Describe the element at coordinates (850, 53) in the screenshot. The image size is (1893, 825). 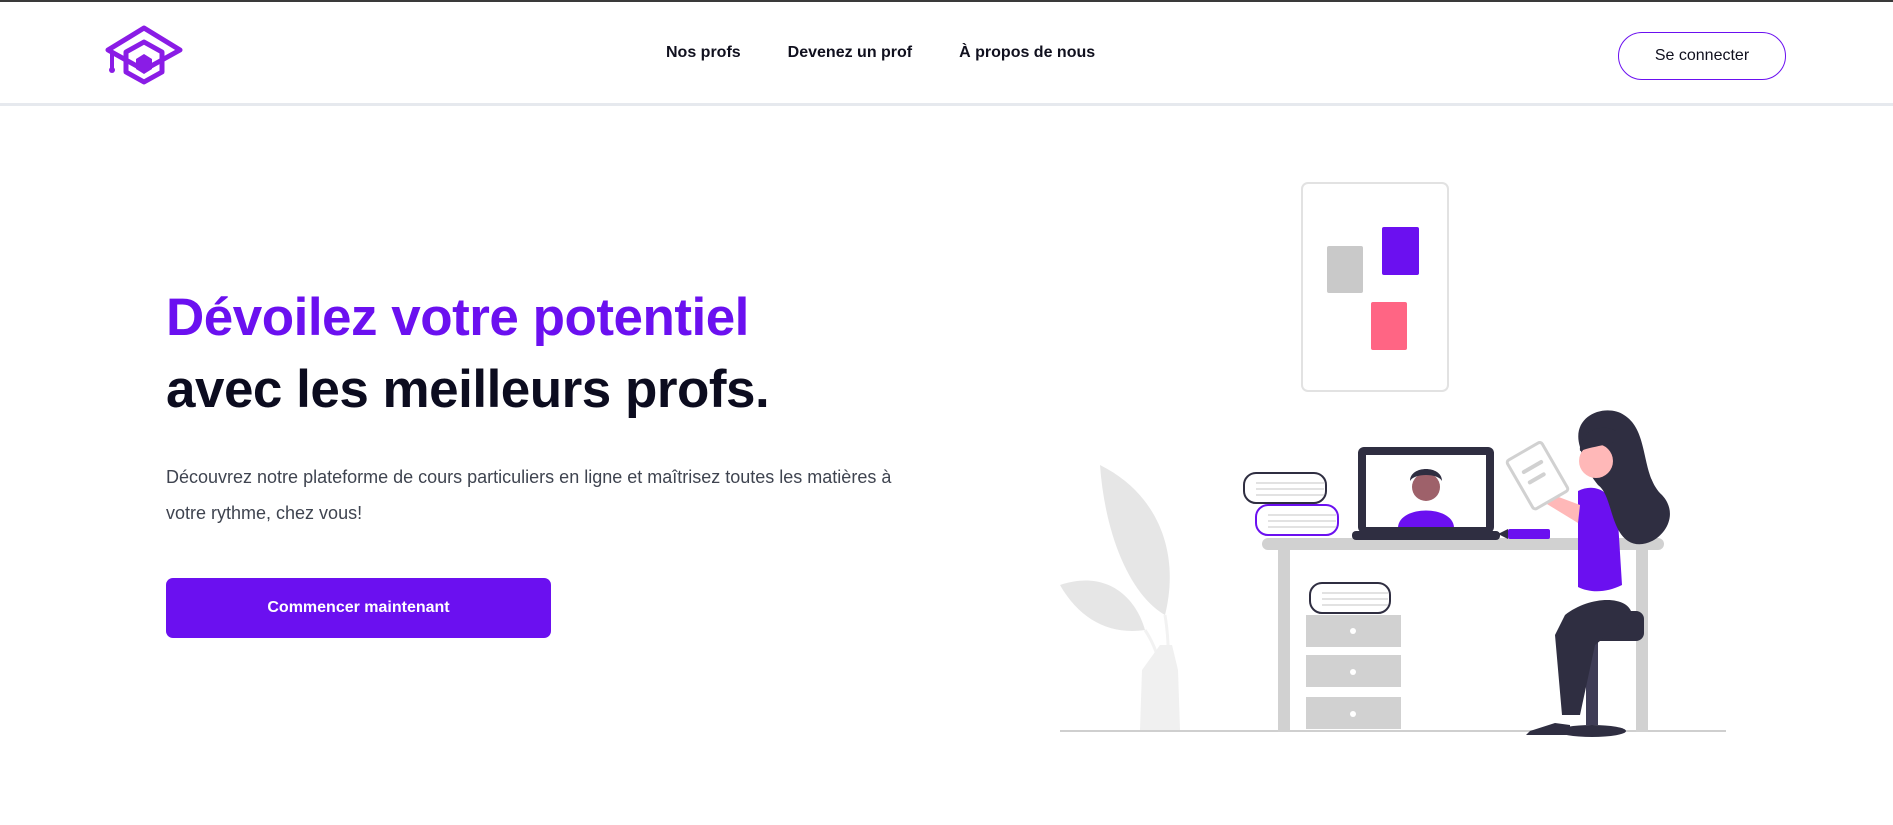
I see `nav-link-devenez-un-prof: Devenez un prof` at that location.